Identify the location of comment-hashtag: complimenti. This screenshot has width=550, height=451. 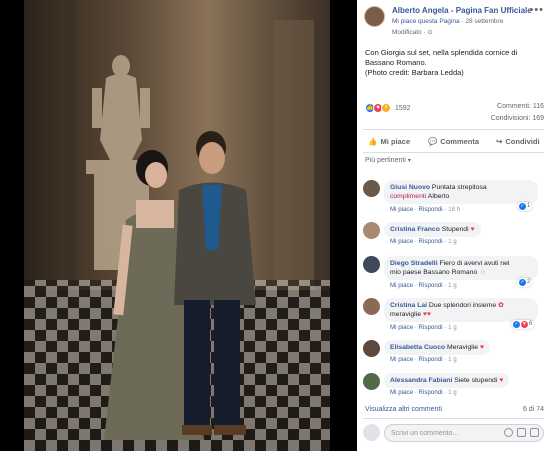
(408, 196).